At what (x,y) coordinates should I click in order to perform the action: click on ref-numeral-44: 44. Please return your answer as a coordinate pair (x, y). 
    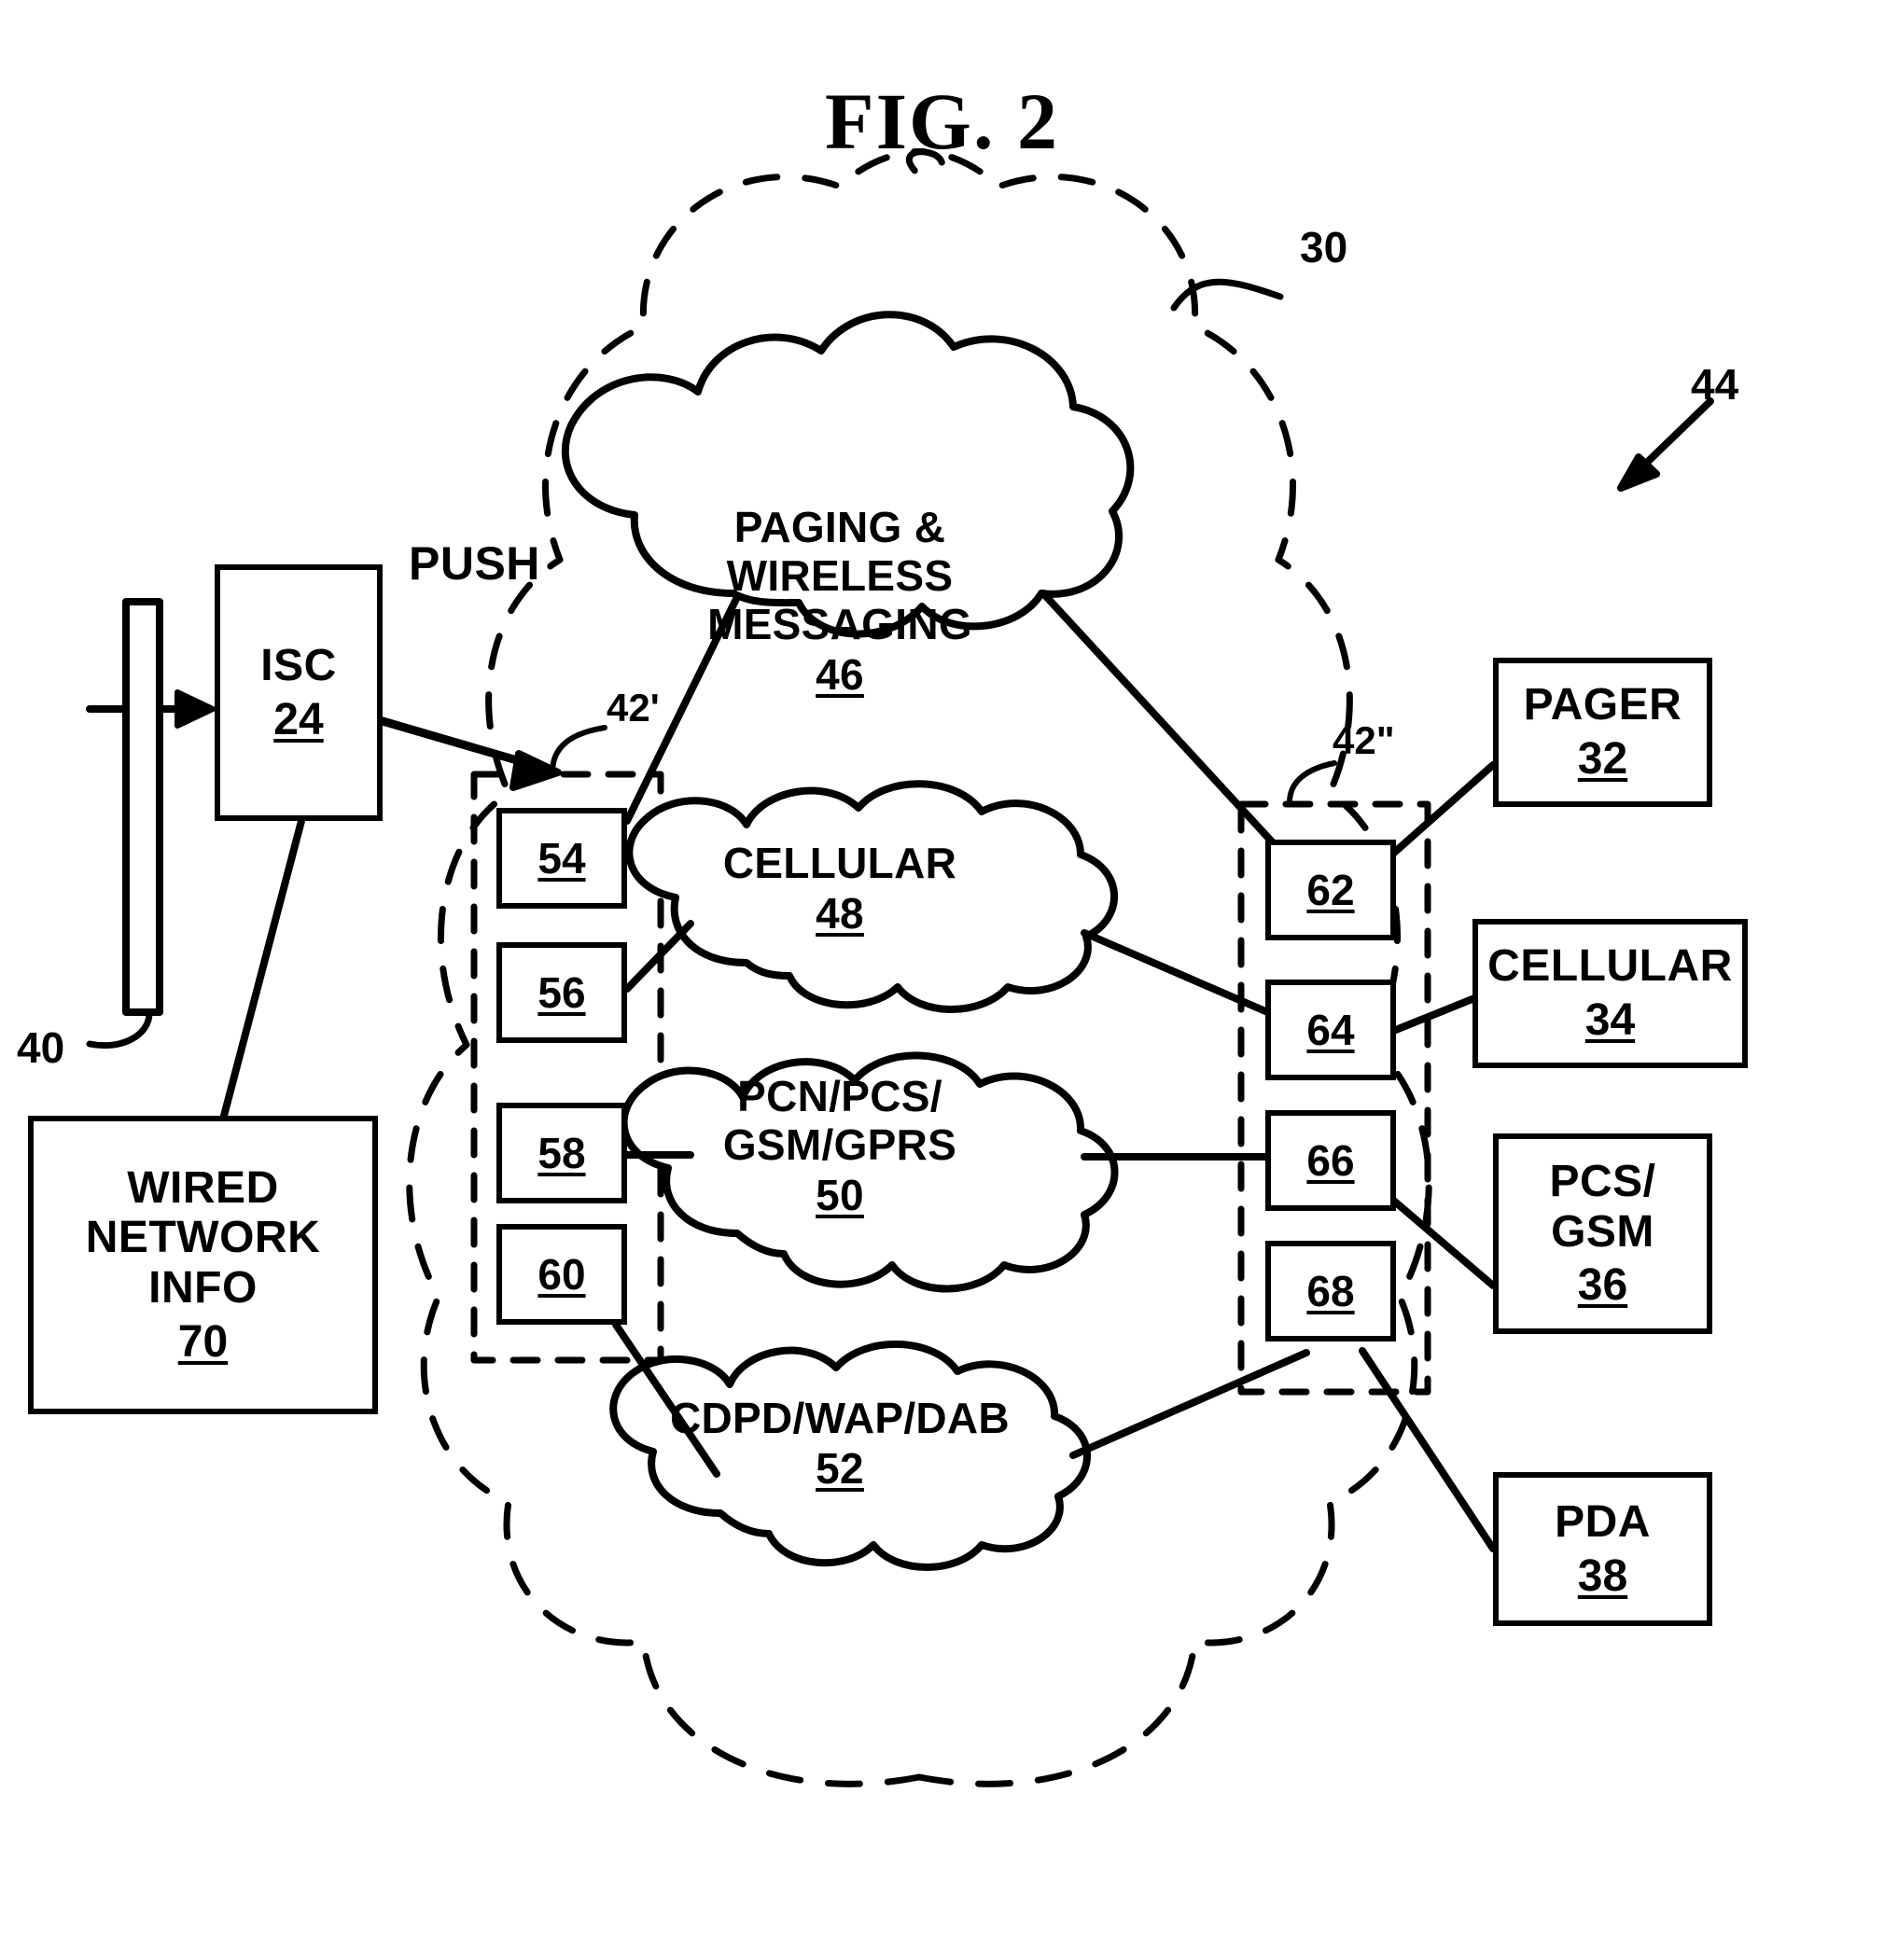
    Looking at the image, I should click on (1715, 384).